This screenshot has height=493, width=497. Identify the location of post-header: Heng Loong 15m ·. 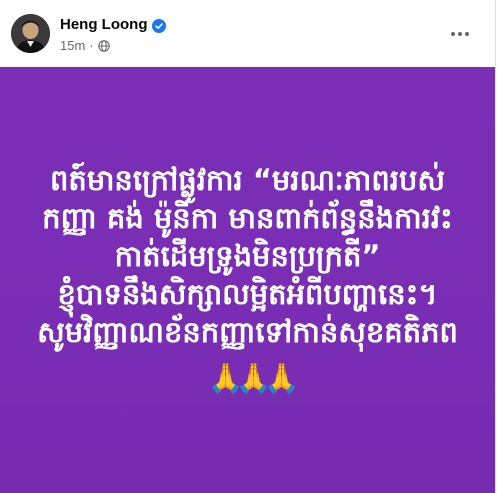
(248, 33).